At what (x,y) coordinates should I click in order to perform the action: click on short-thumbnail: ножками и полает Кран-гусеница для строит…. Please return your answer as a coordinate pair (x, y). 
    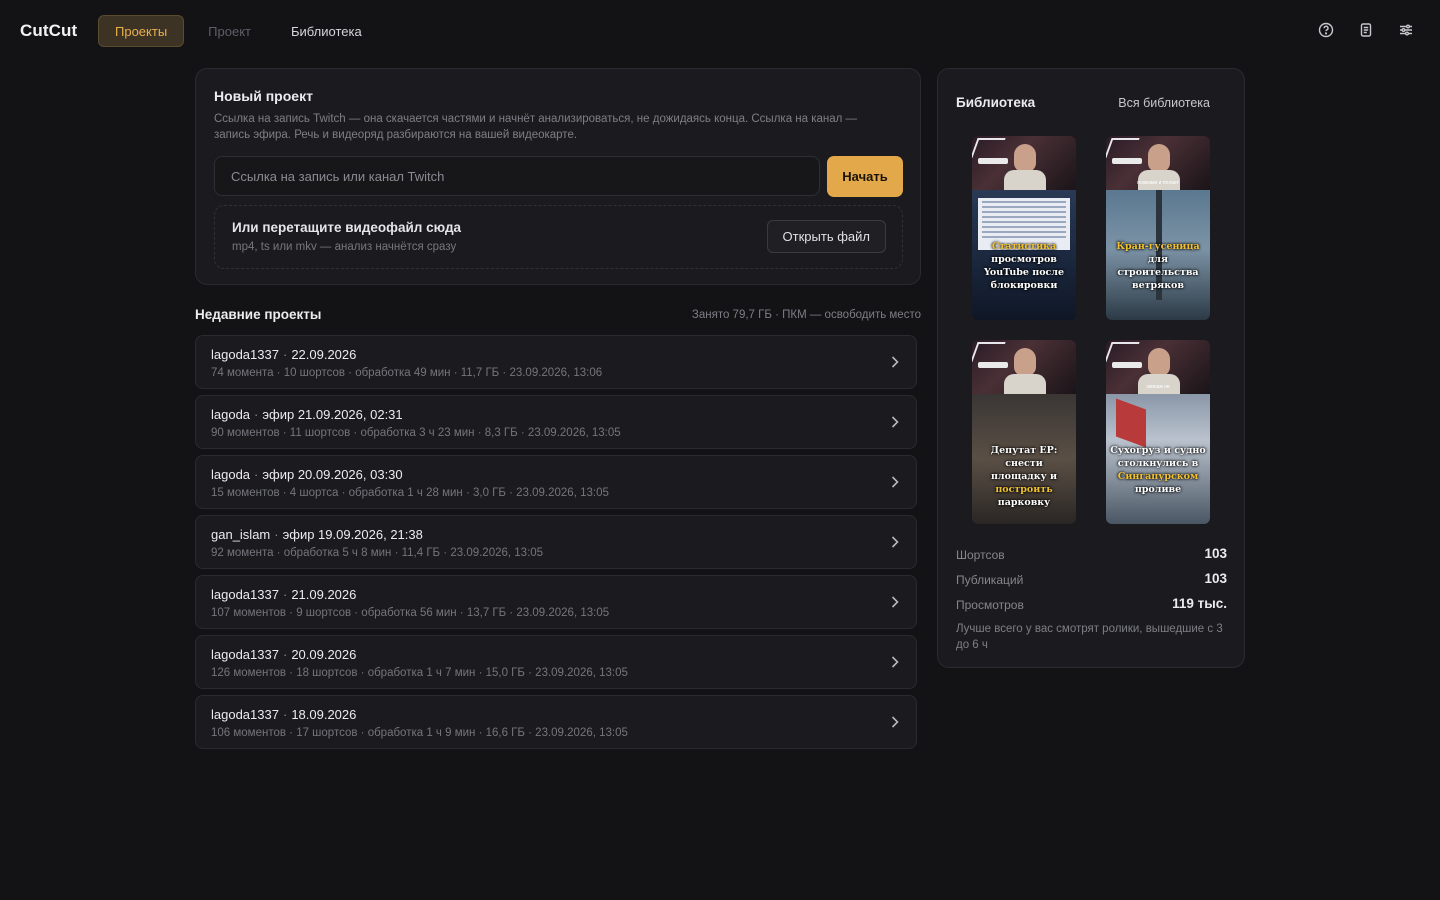
    Looking at the image, I should click on (1158, 228).